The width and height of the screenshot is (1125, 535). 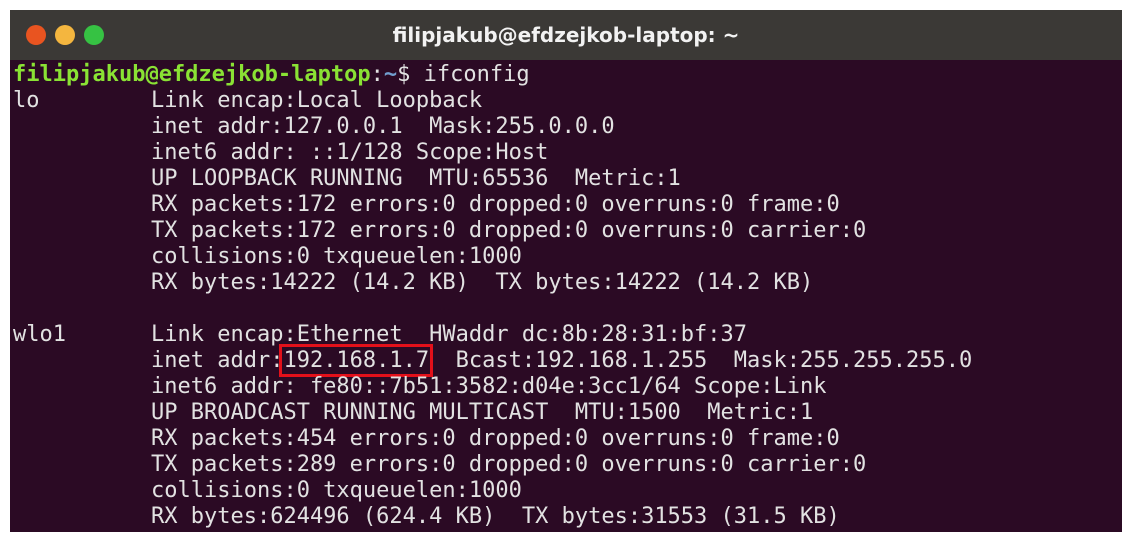 I want to click on prompt-line: filipjakub@efdzejkob-laptop:~$ ifconfig, so click(x=271, y=75).